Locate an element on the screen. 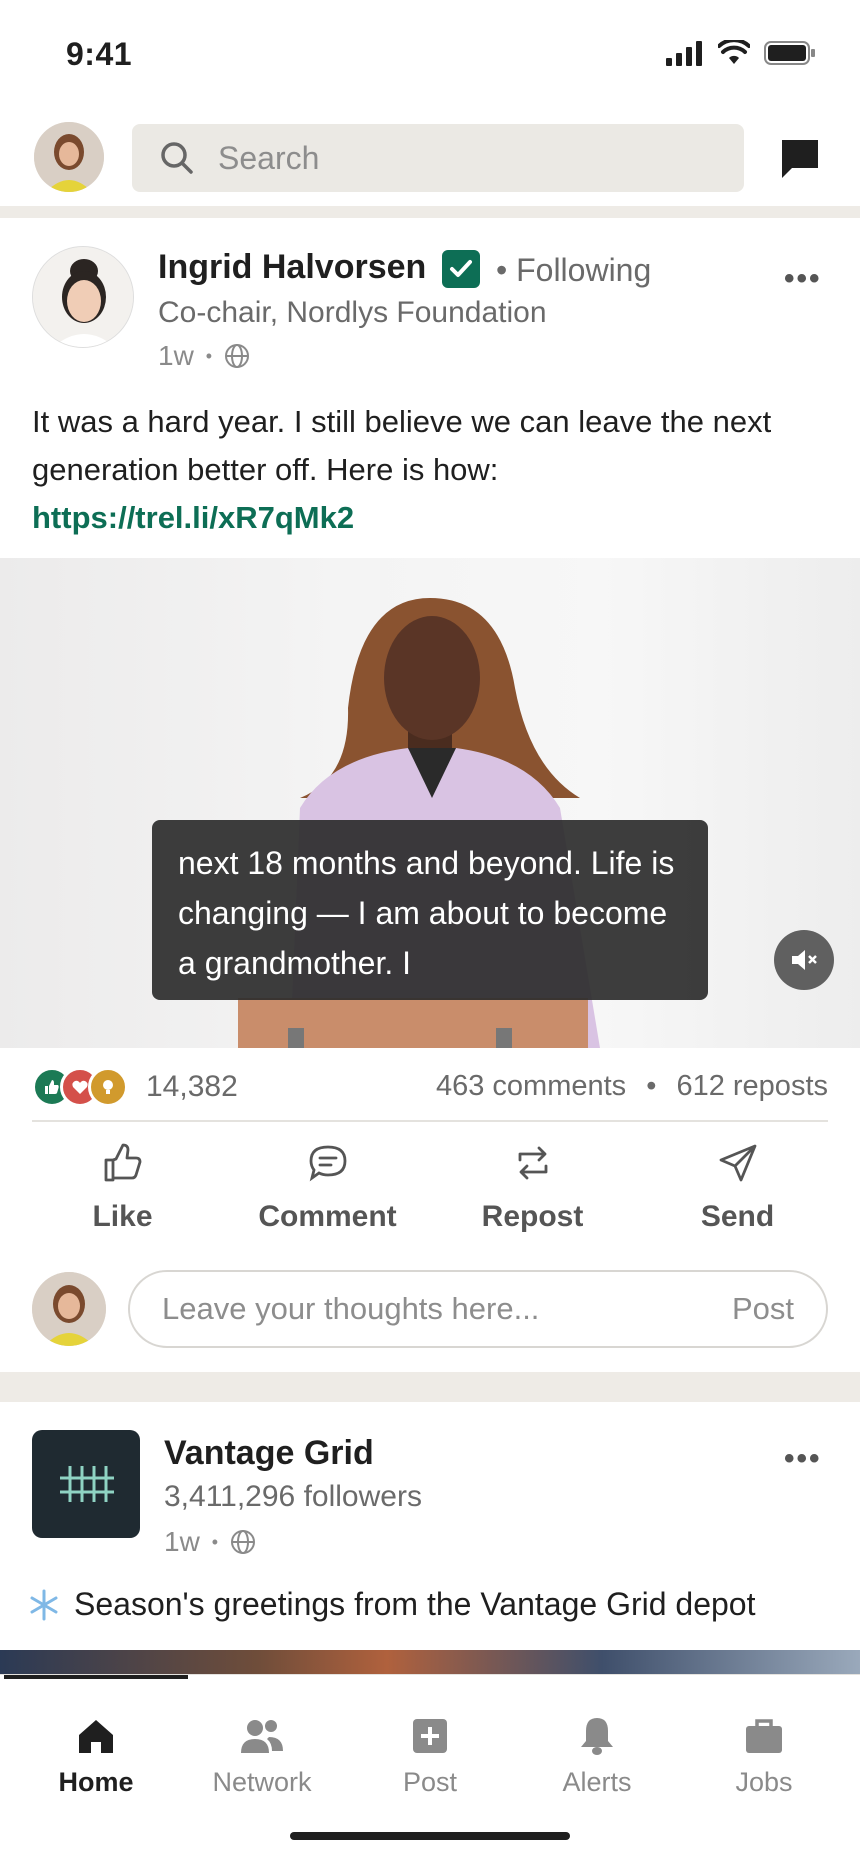 This screenshot has width=860, height=1864. repost-button: Repost is located at coordinates (532, 1197).